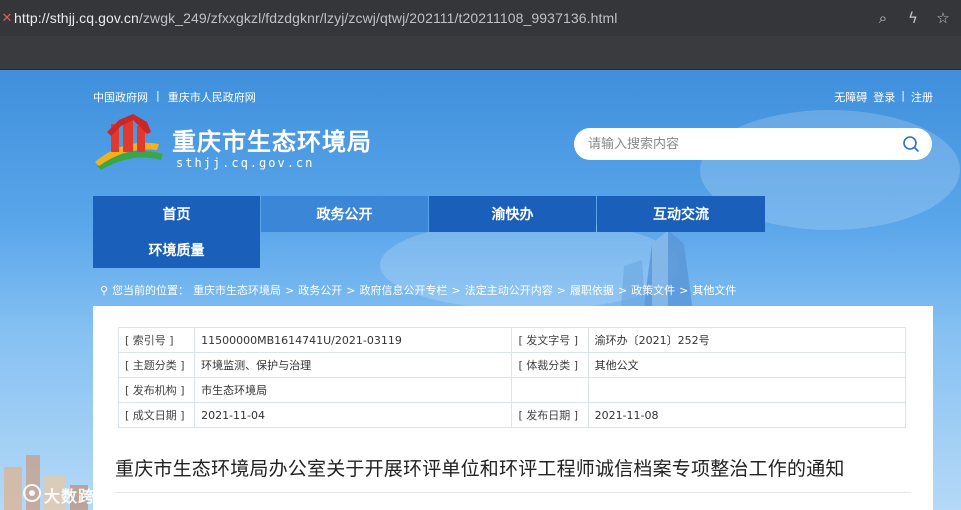  I want to click on meta-value: 2021-11-04, so click(353, 415).